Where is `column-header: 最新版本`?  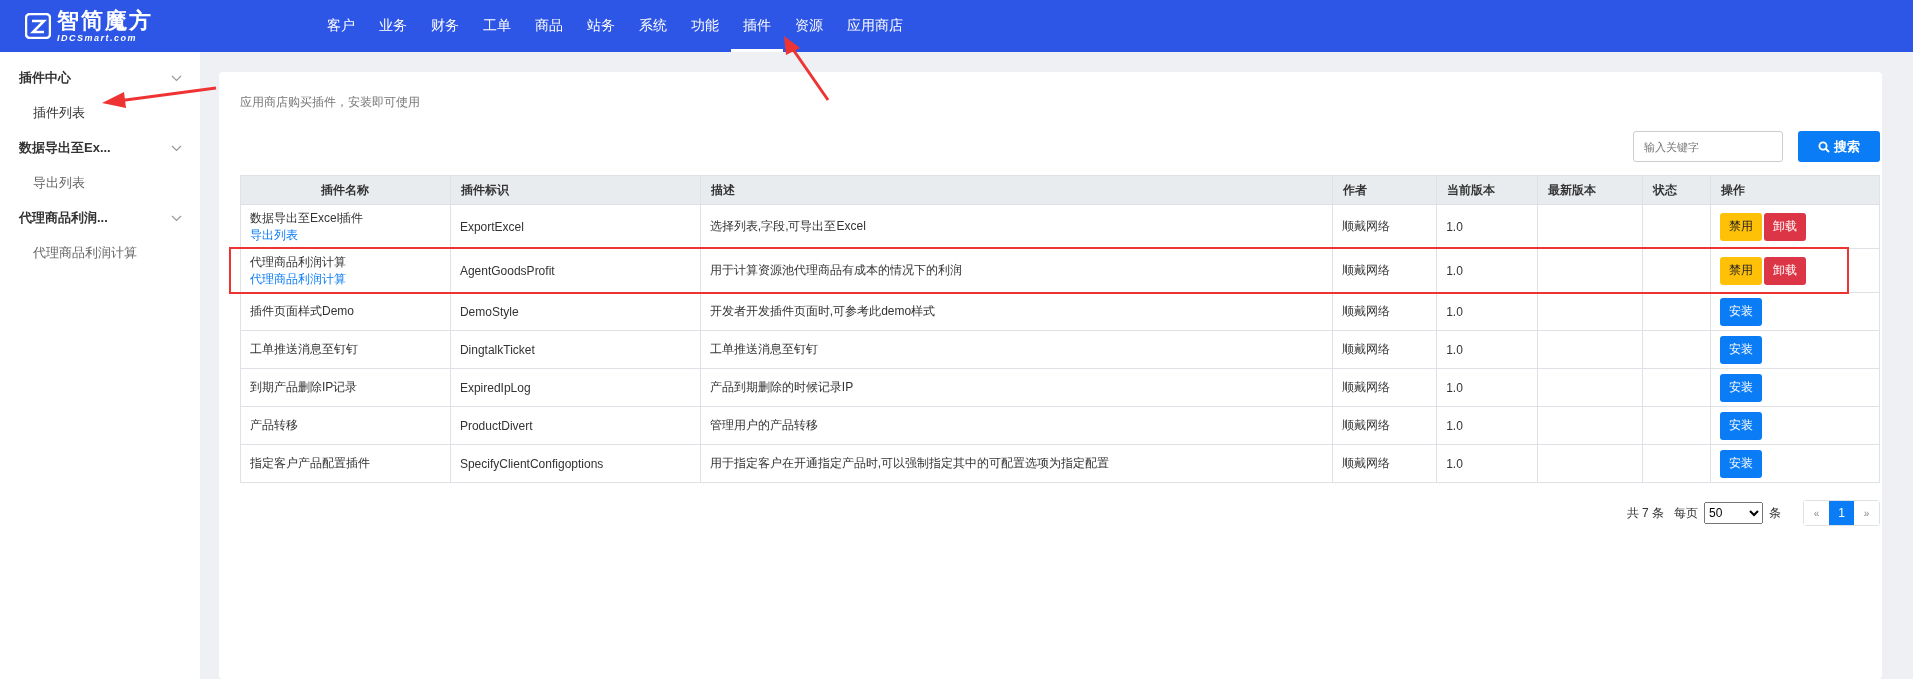
column-header: 最新版本 is located at coordinates (1590, 190).